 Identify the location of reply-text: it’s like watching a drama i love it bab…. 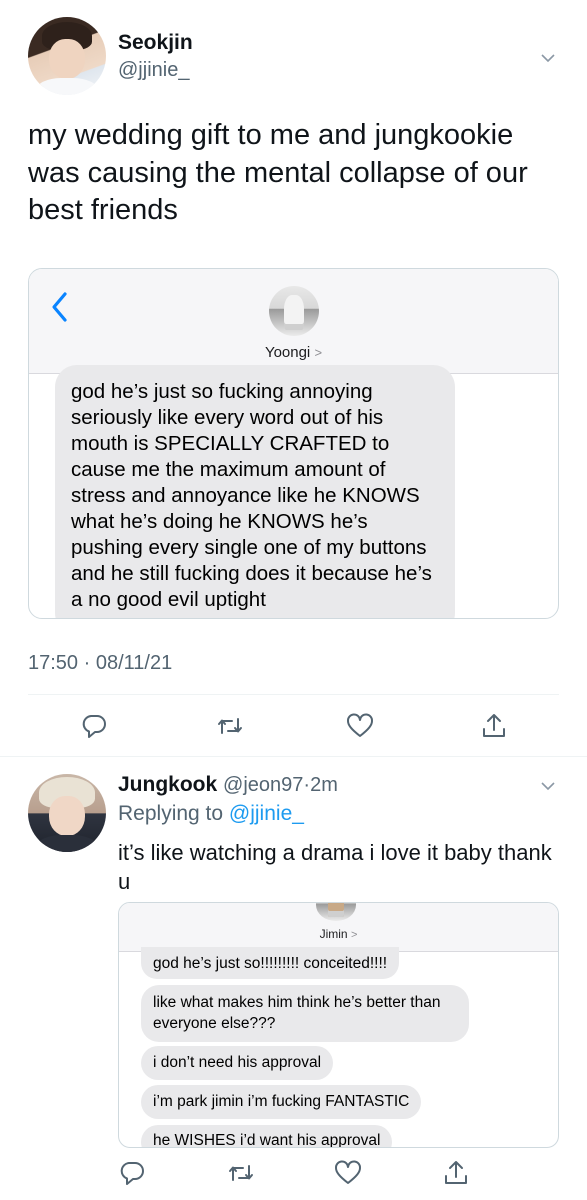
(335, 867).